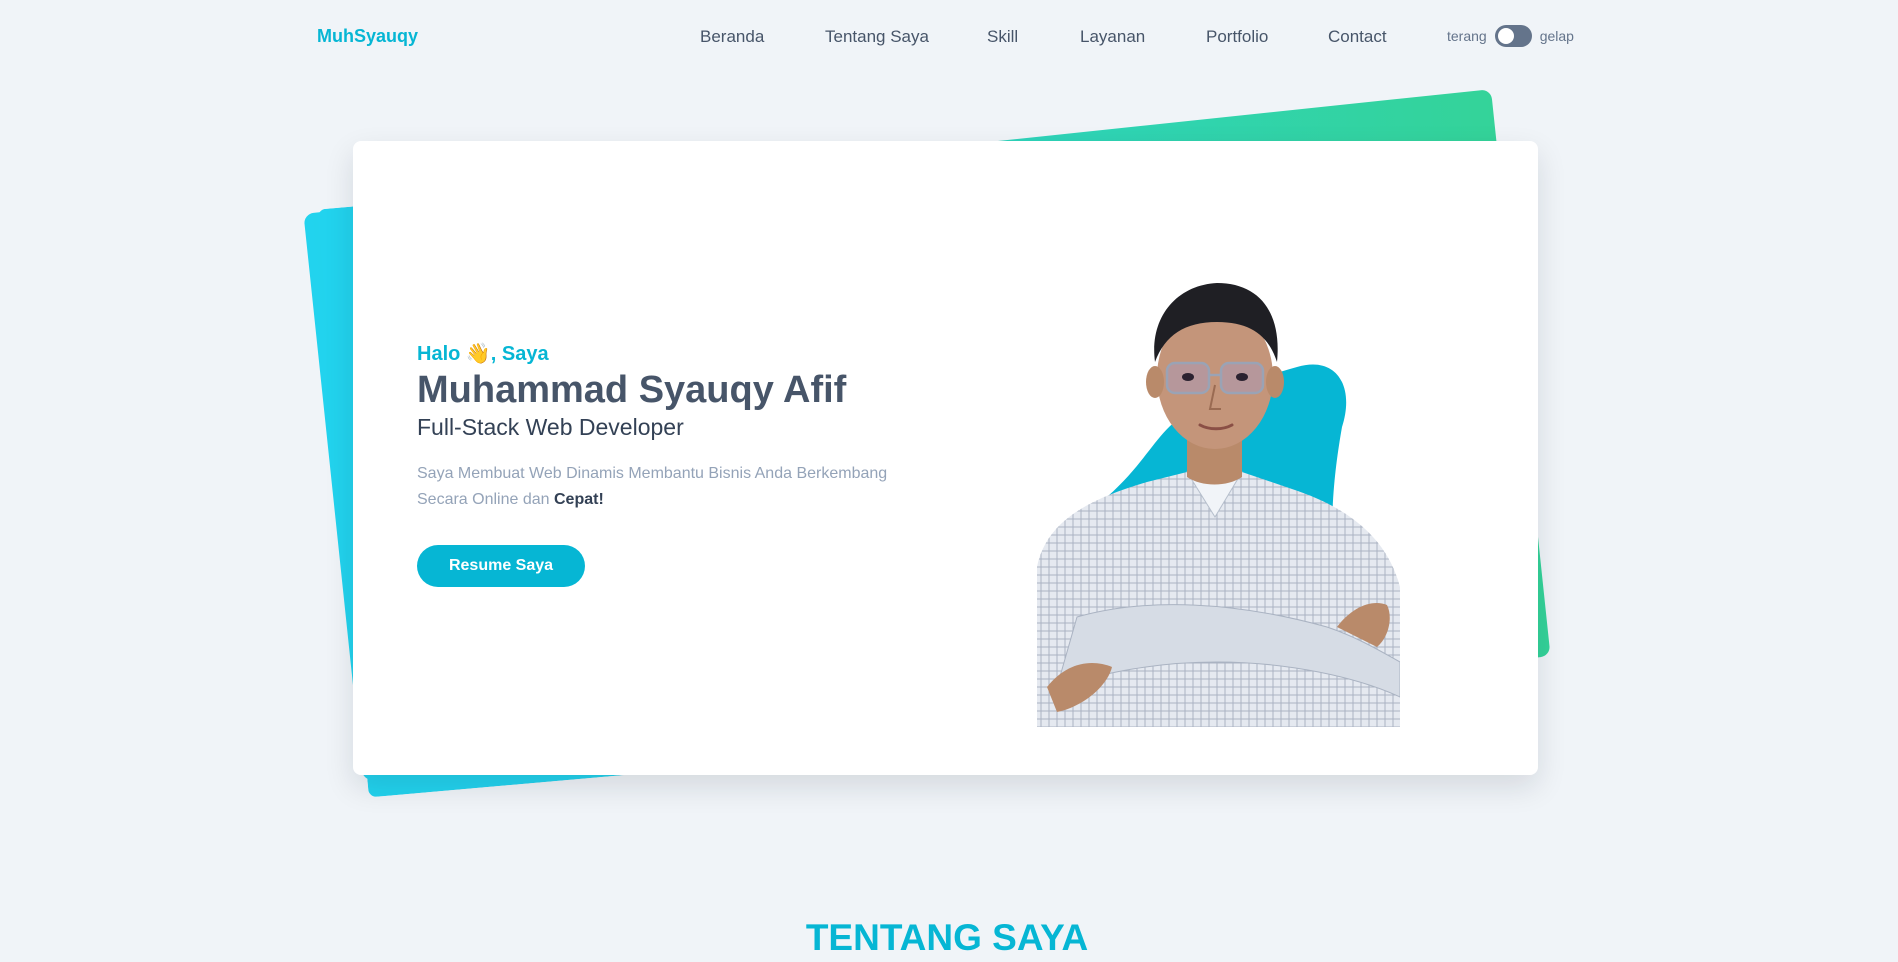 This screenshot has width=1898, height=962. What do you see at coordinates (947, 937) in the screenshot?
I see `section-title-tentang-saya: TENTANG SAYA` at bounding box center [947, 937].